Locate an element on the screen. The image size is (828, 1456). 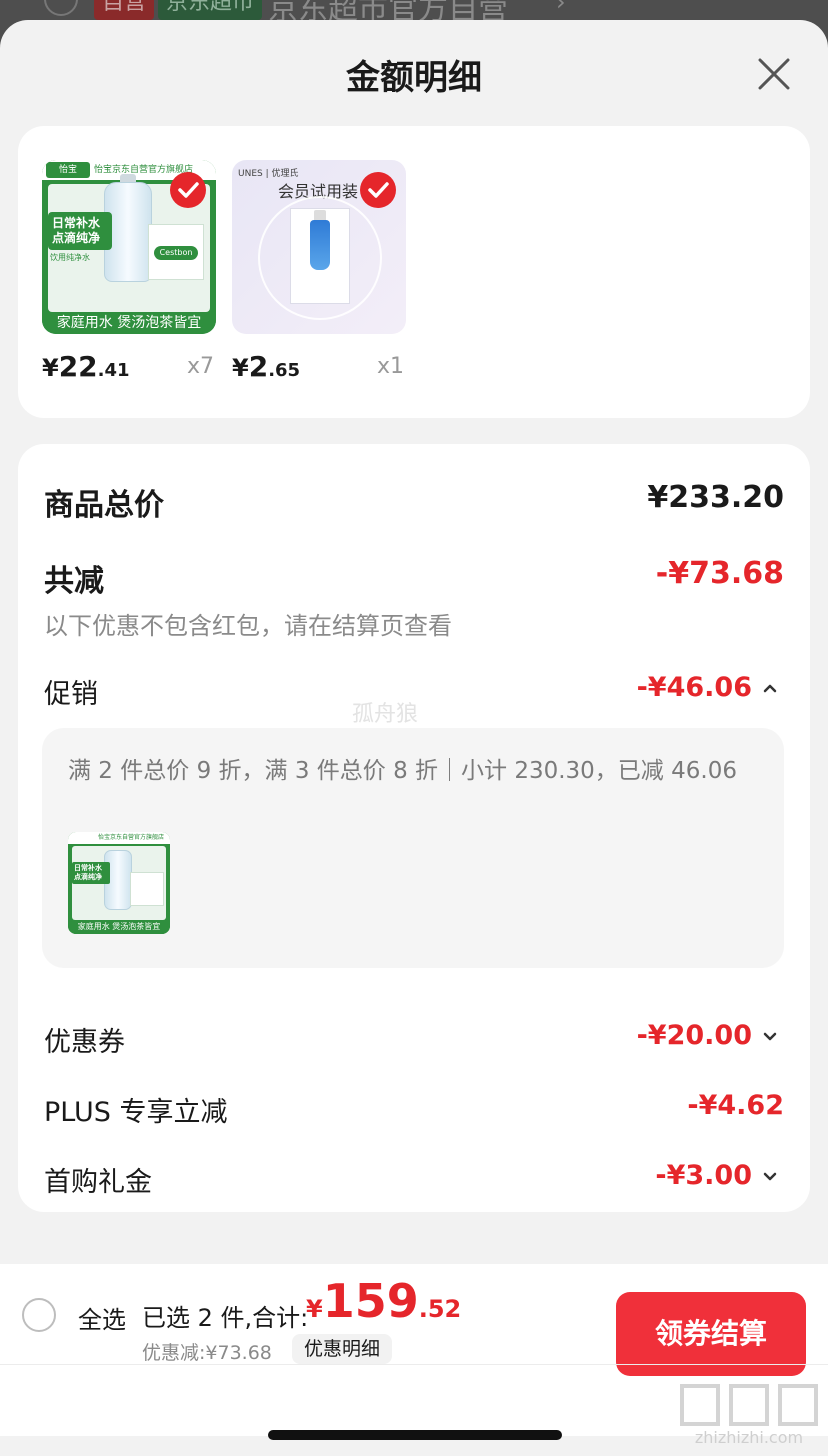
product-quantity: x7 is located at coordinates (200, 366).